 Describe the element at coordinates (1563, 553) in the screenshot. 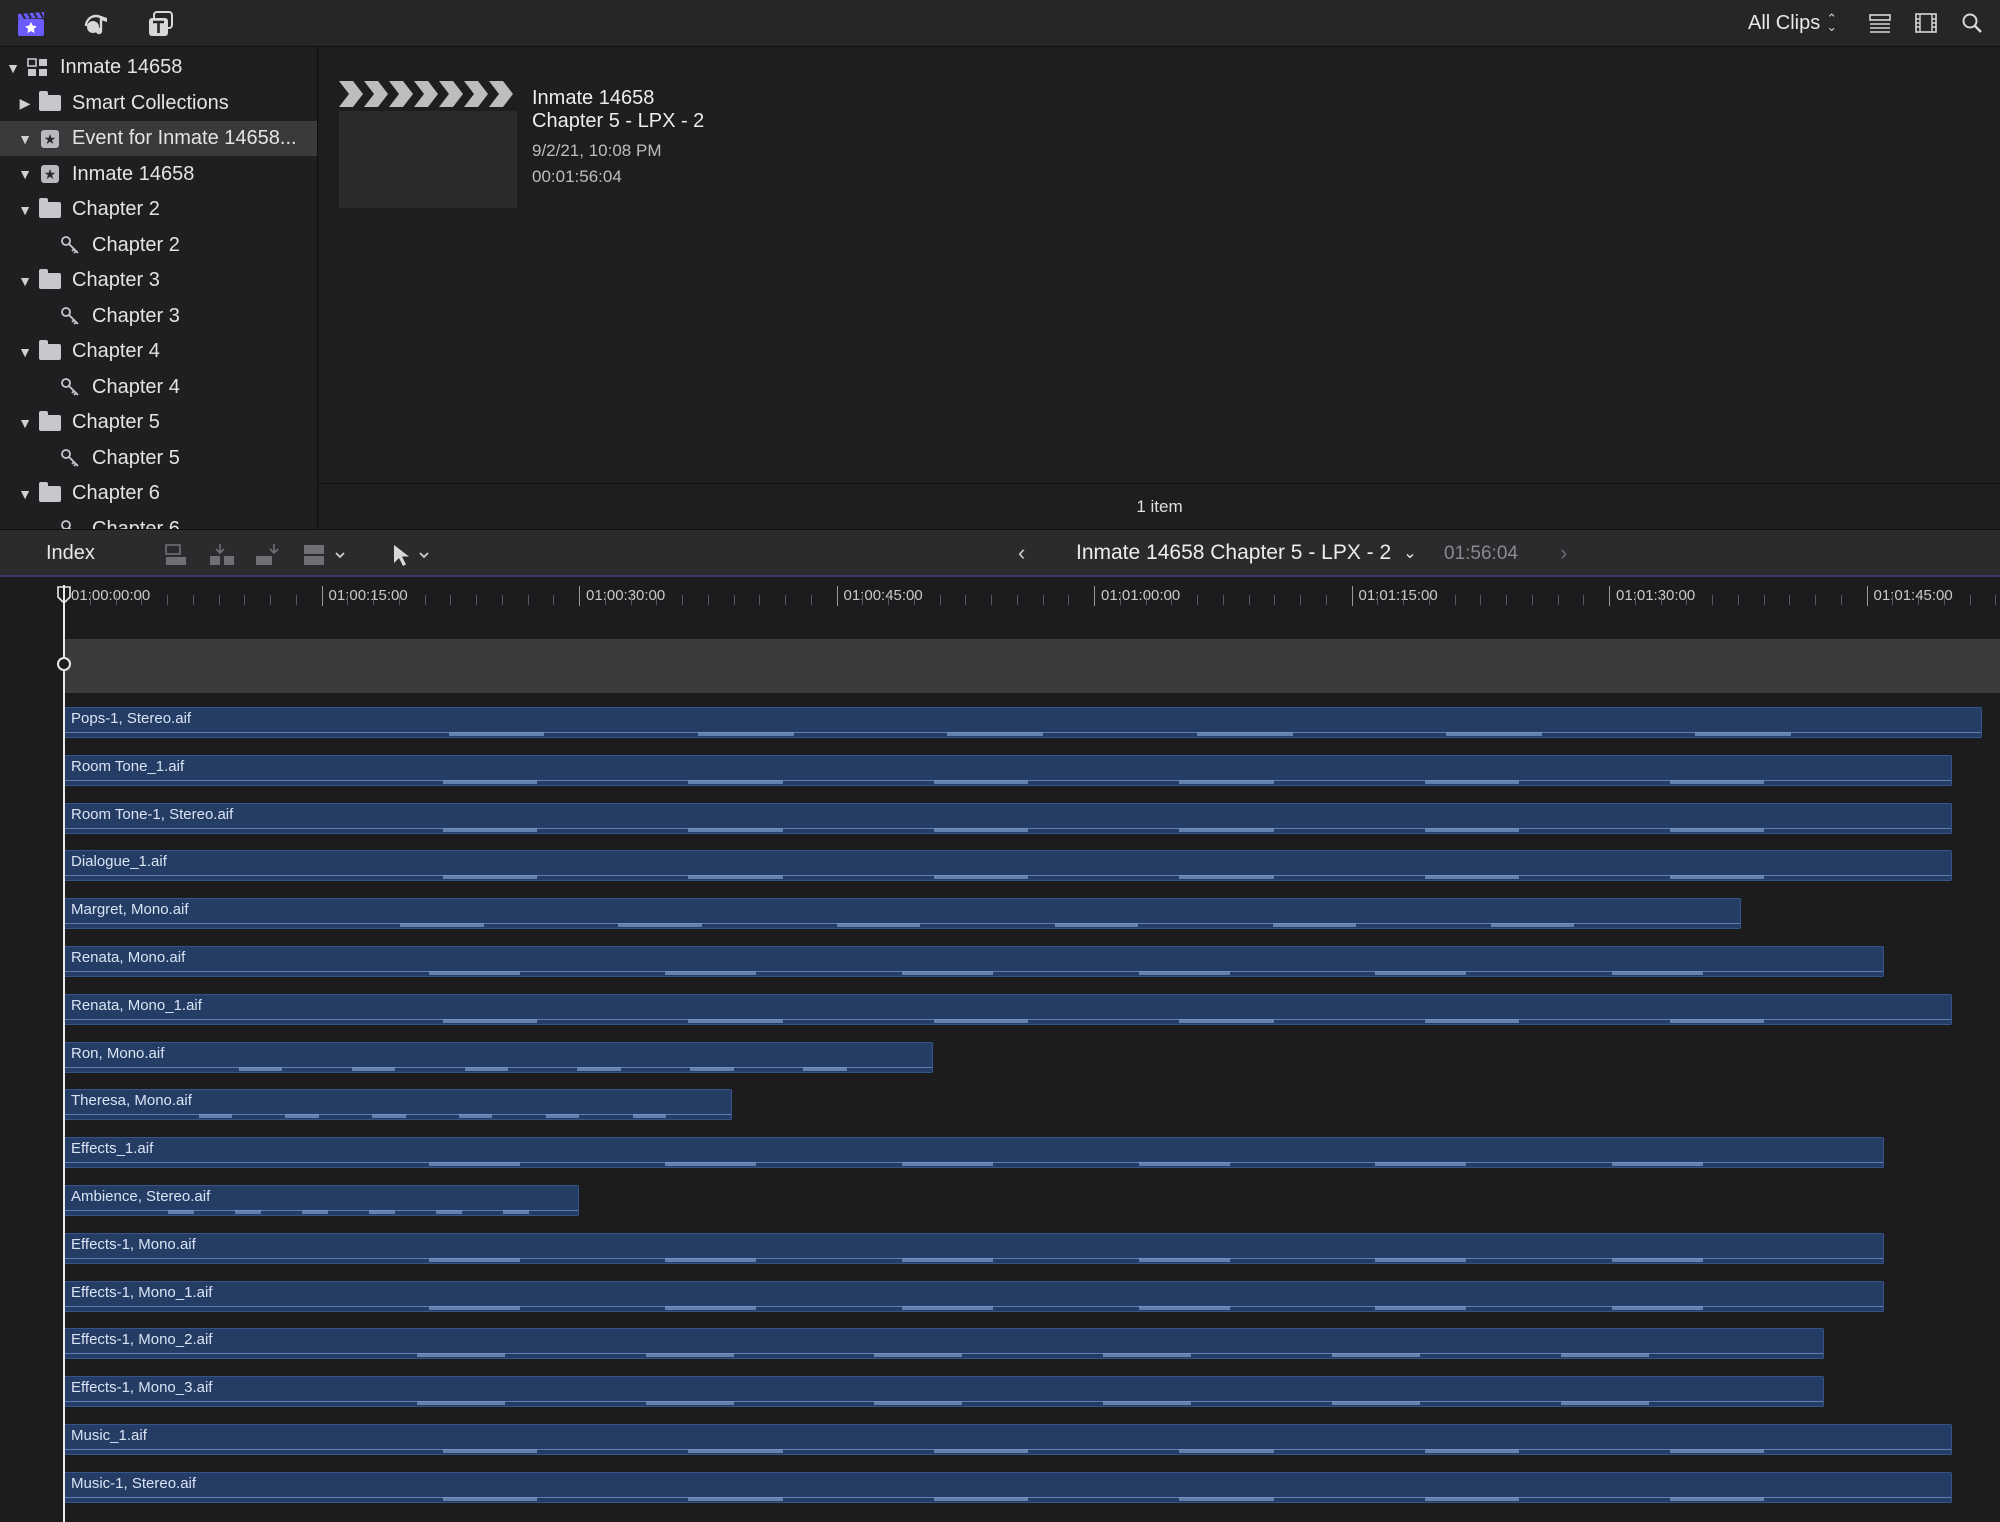

I see `next-project-arrow: ›` at that location.